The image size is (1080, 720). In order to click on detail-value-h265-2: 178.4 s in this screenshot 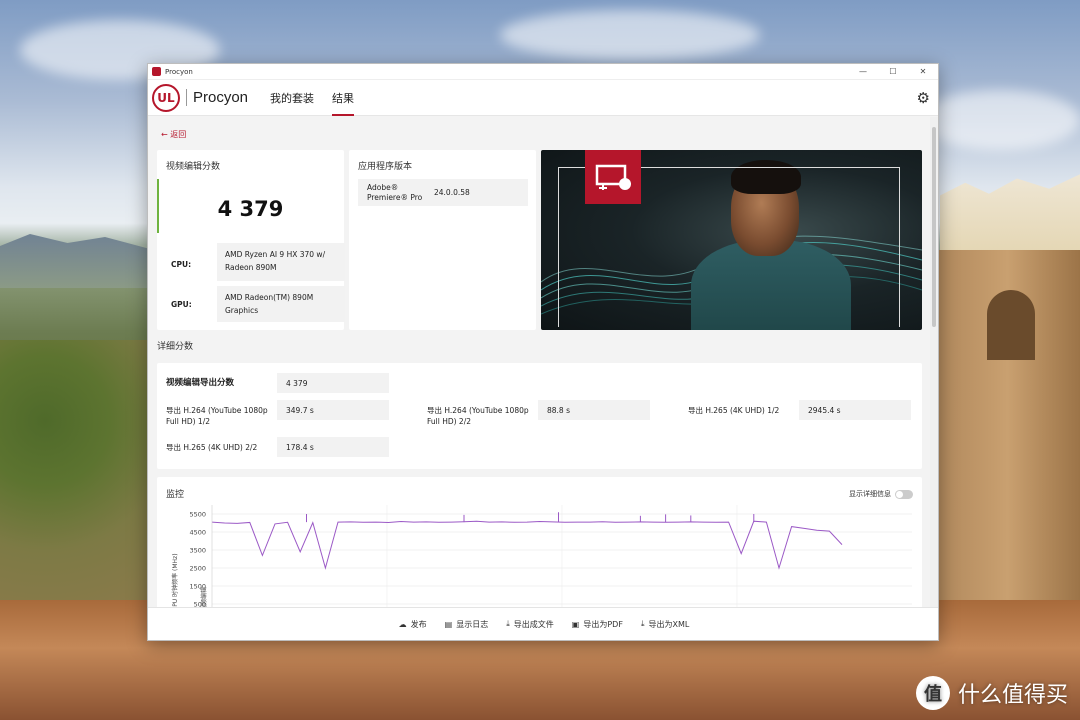, I will do `click(333, 447)`.